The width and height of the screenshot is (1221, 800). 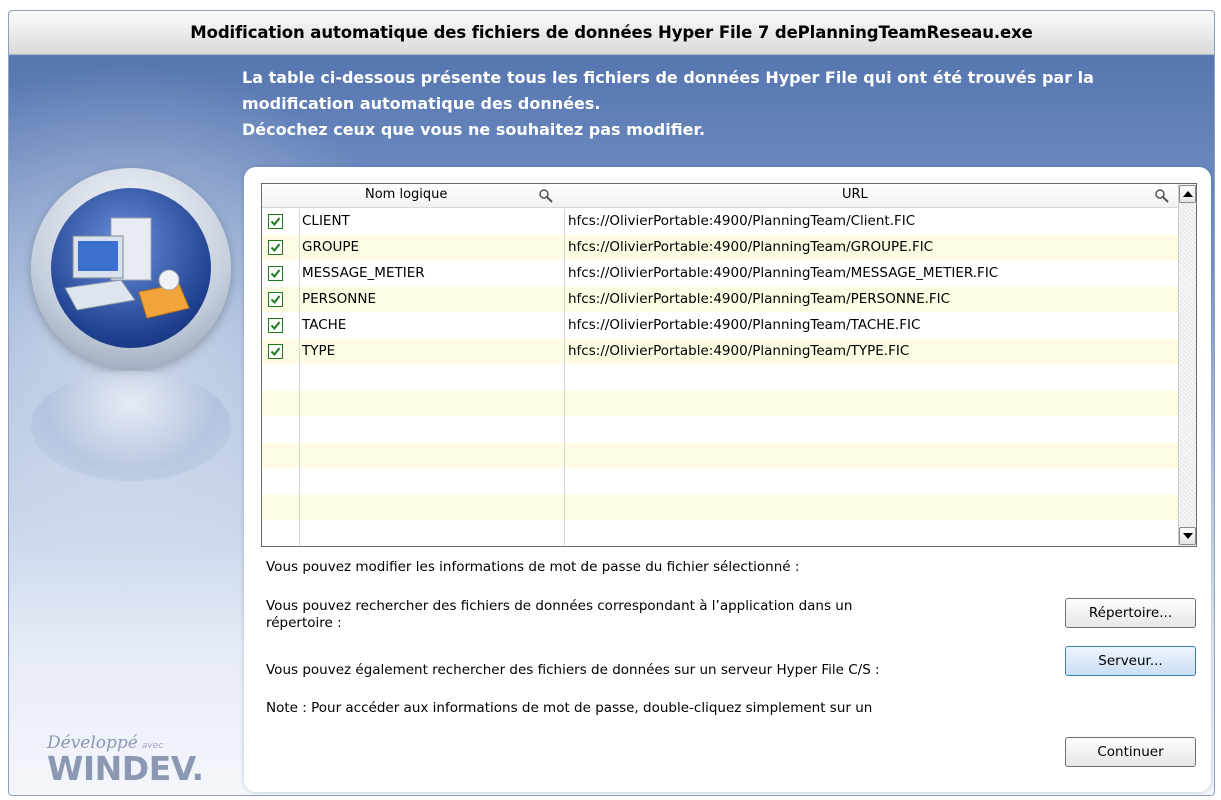 What do you see at coordinates (1130, 752) in the screenshot?
I see `continue-button: Continuer` at bounding box center [1130, 752].